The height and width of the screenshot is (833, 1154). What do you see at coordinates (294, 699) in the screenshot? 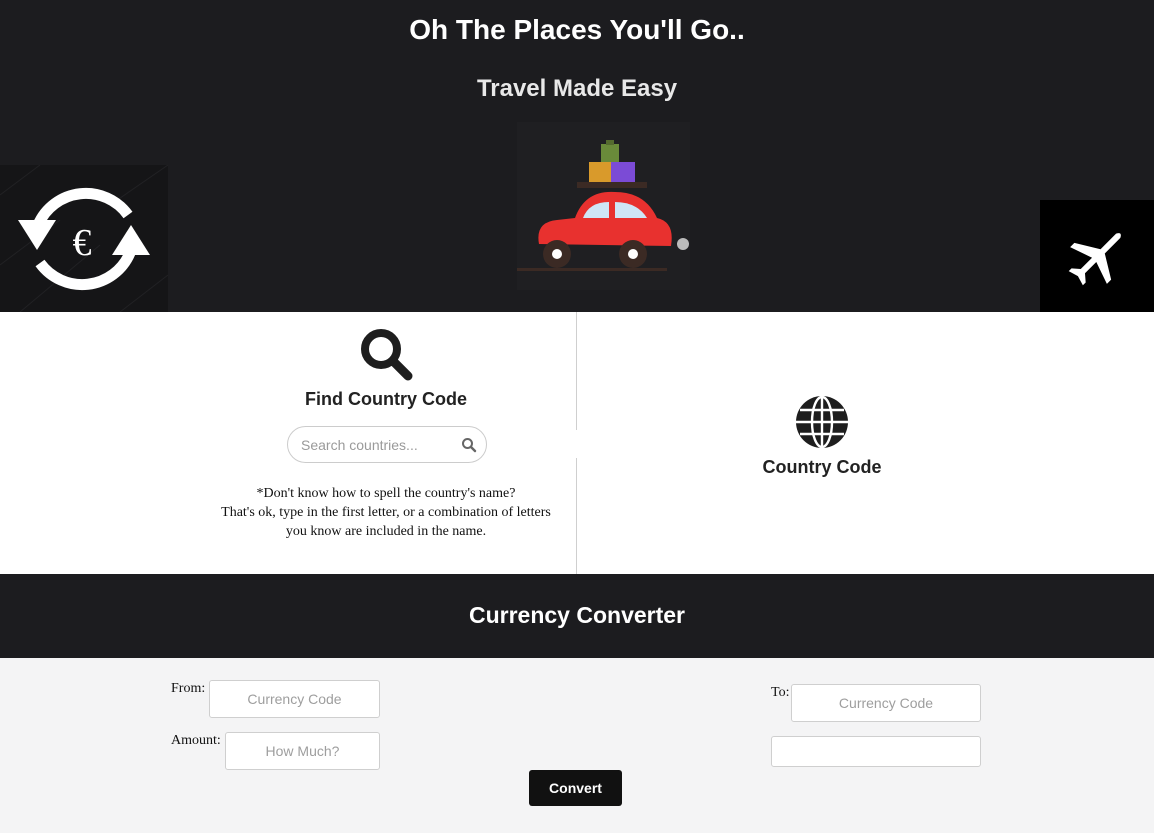
I see `from-currency-input` at bounding box center [294, 699].